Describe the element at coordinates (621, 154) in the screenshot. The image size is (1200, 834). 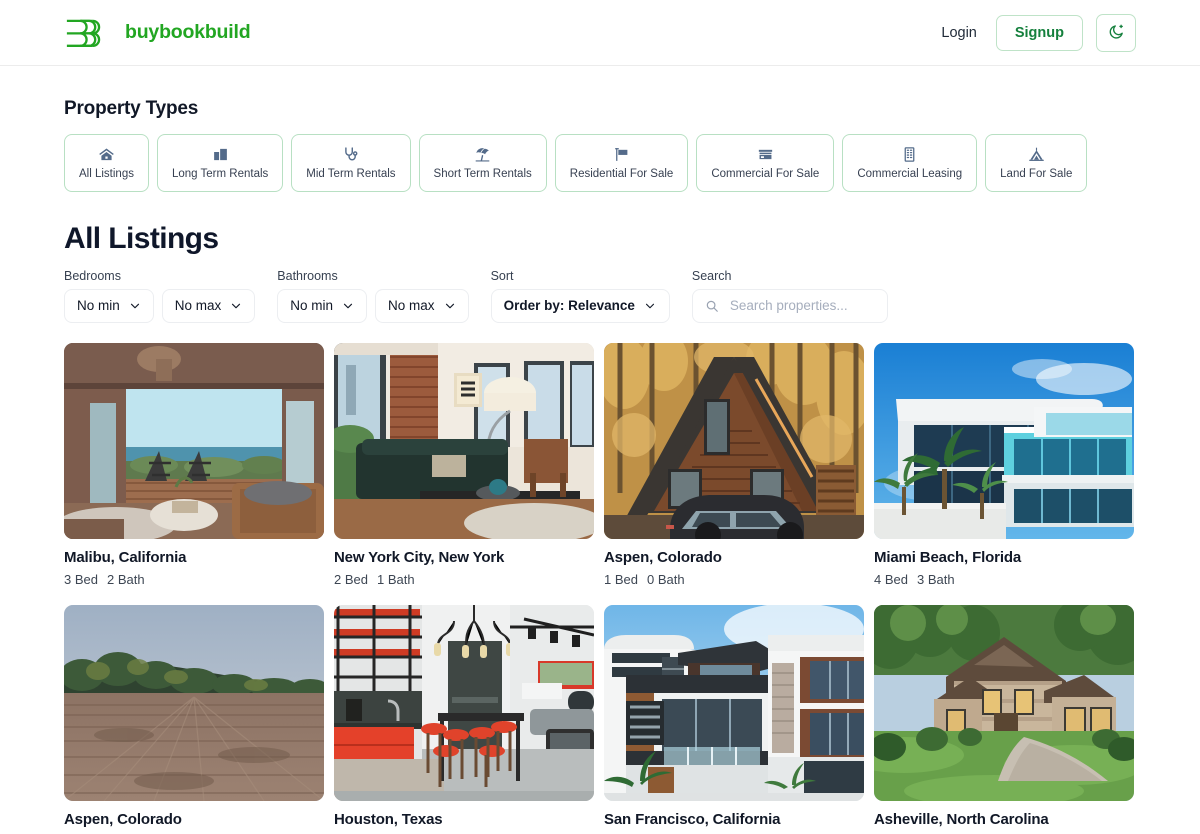
I see `for-sale-sign-icon` at that location.